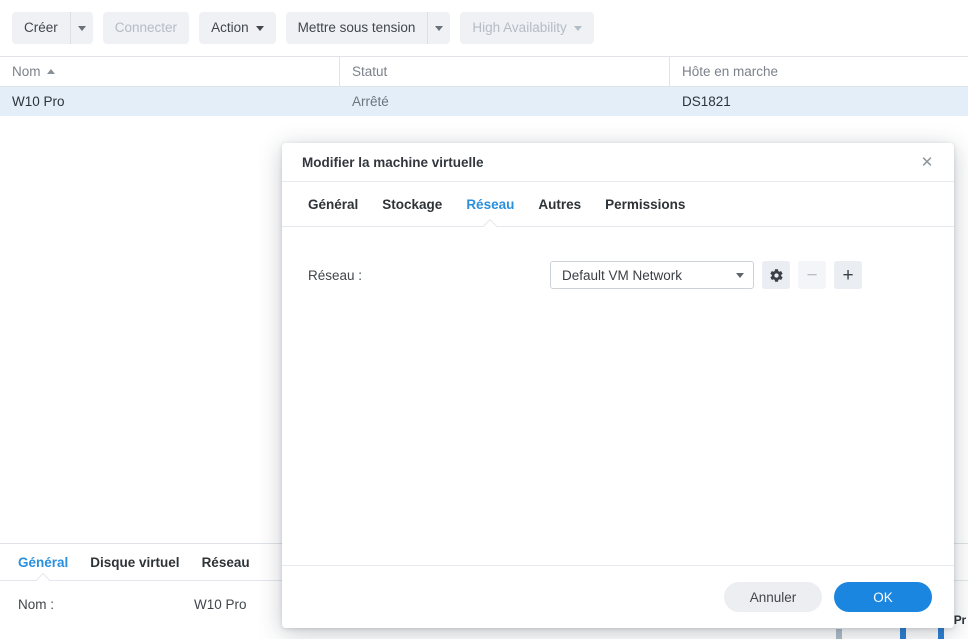 The height and width of the screenshot is (639, 968). Describe the element at coordinates (773, 597) in the screenshot. I see `cancel-button: Annuler` at that location.